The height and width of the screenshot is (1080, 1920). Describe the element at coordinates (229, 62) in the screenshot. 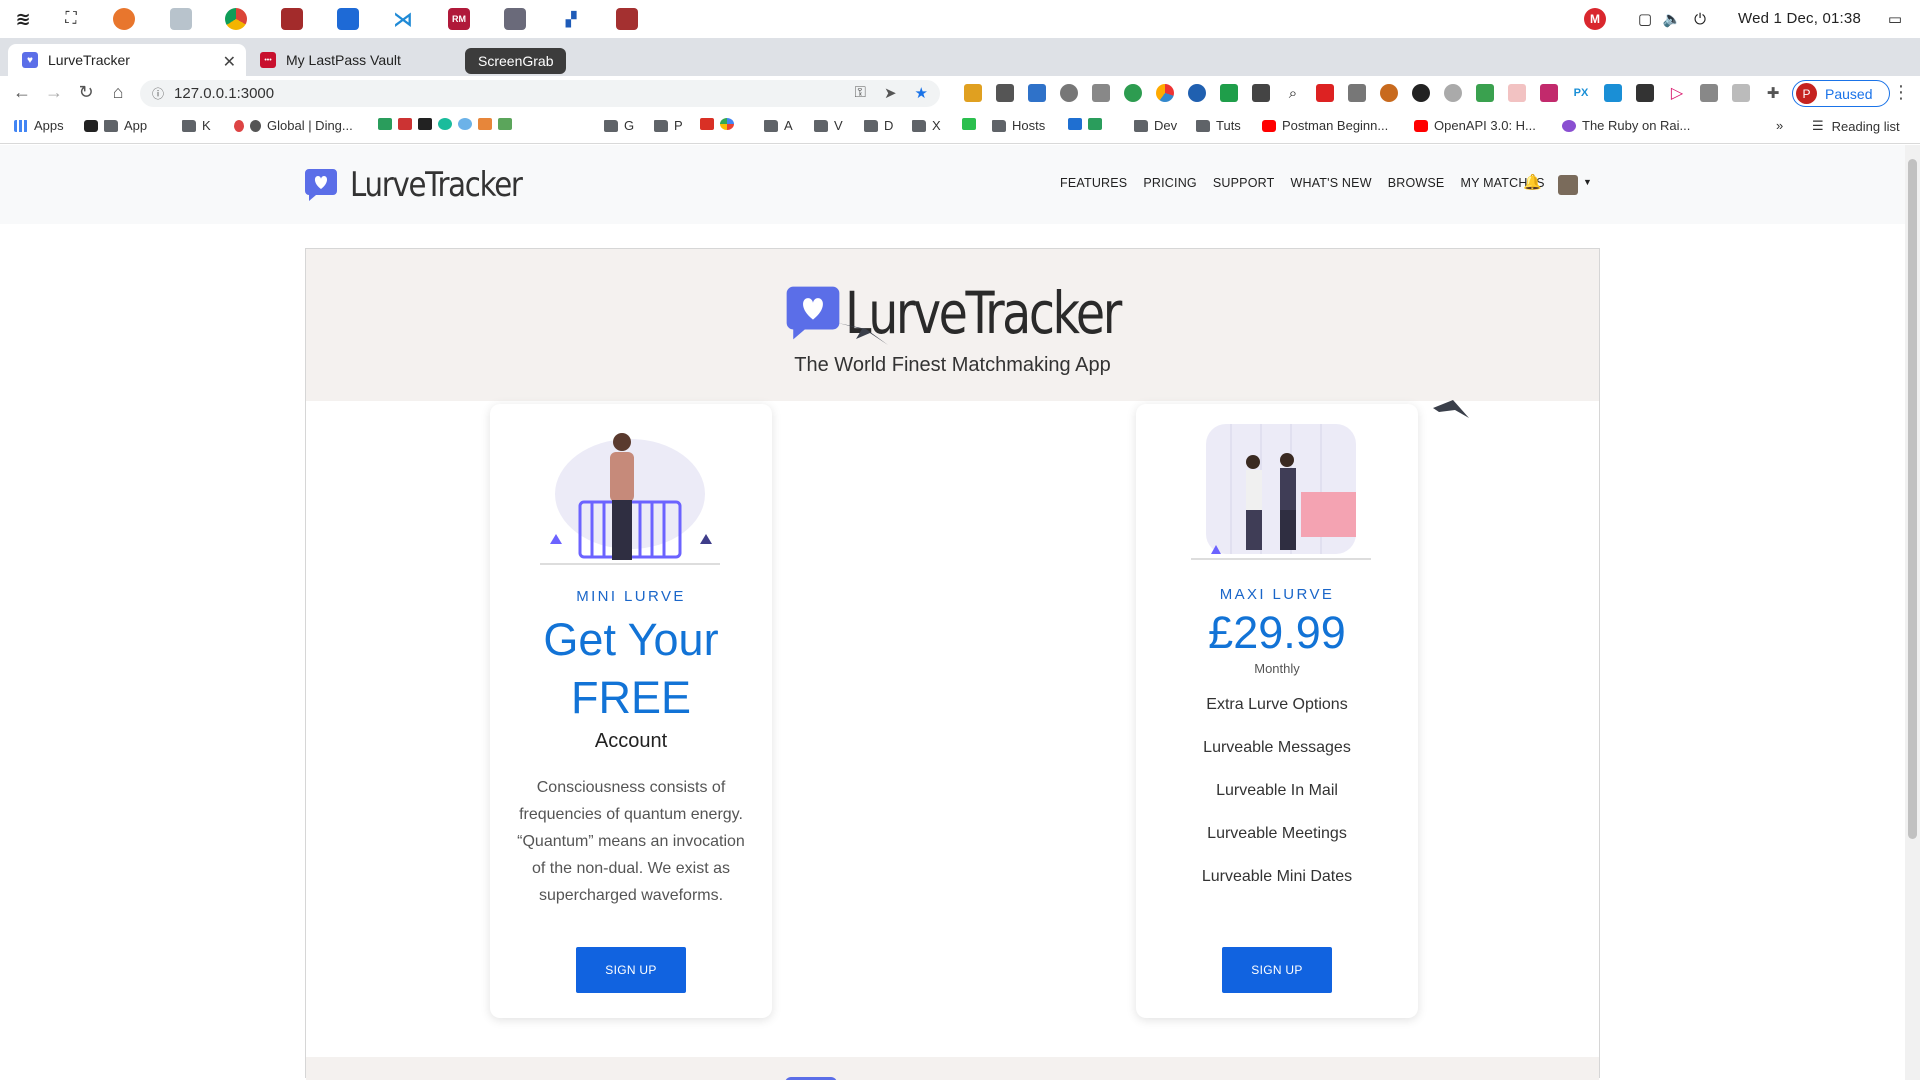

I see `close-tab-icon: ✕` at that location.